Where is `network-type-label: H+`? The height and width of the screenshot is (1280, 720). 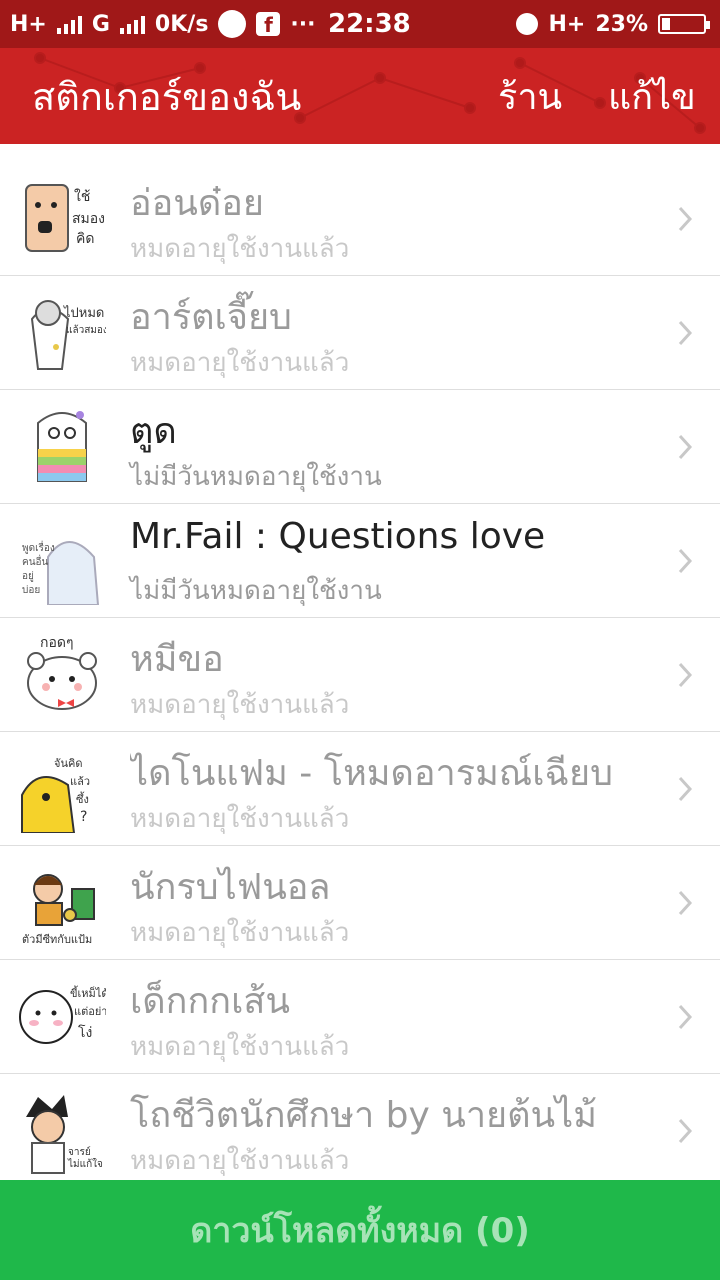 network-type-label: H+ is located at coordinates (28, 24).